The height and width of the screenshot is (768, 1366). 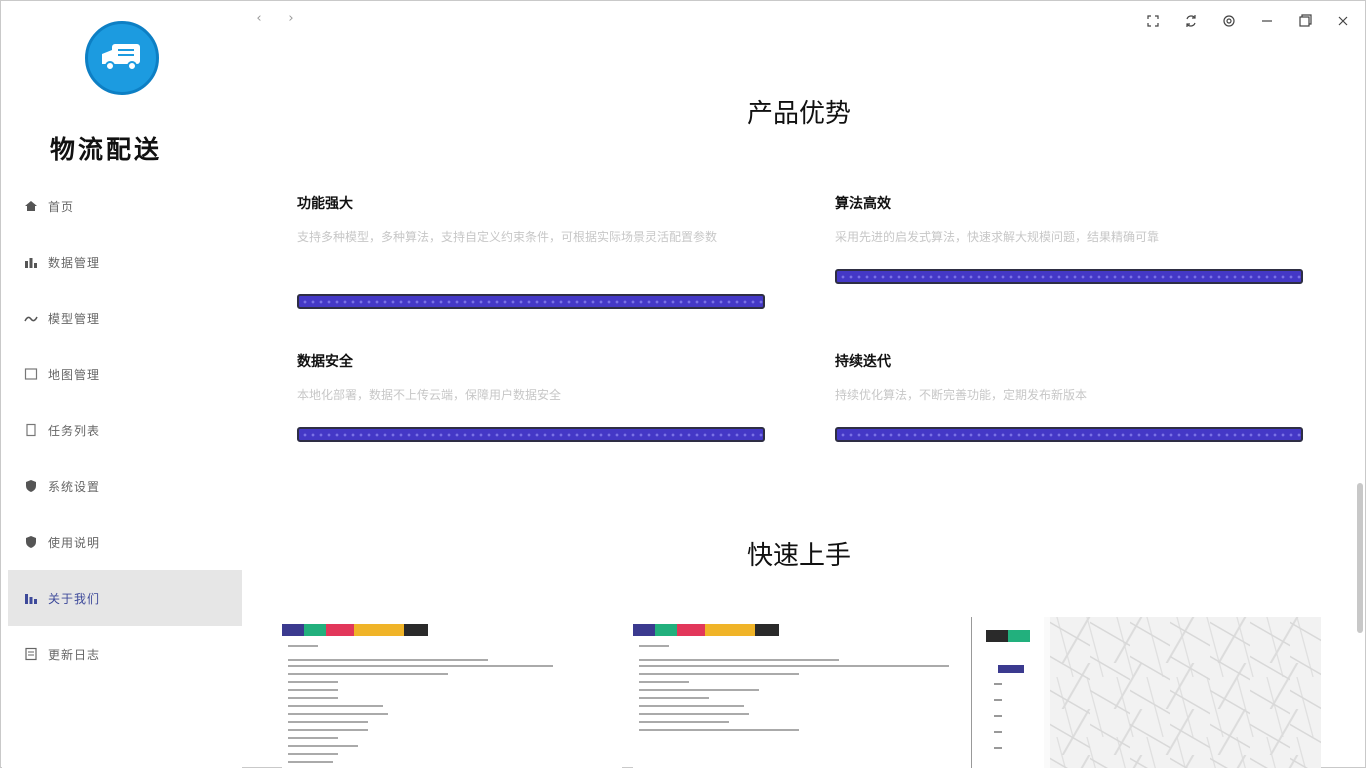 What do you see at coordinates (106, 149) in the screenshot?
I see `app-name: 物流配送` at bounding box center [106, 149].